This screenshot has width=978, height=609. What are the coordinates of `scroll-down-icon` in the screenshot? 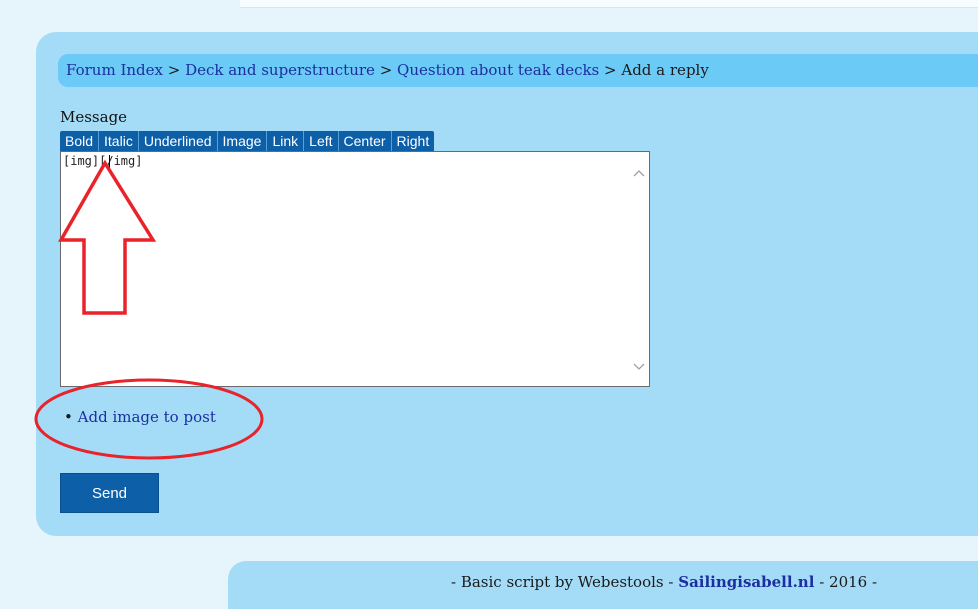 It's located at (639, 366).